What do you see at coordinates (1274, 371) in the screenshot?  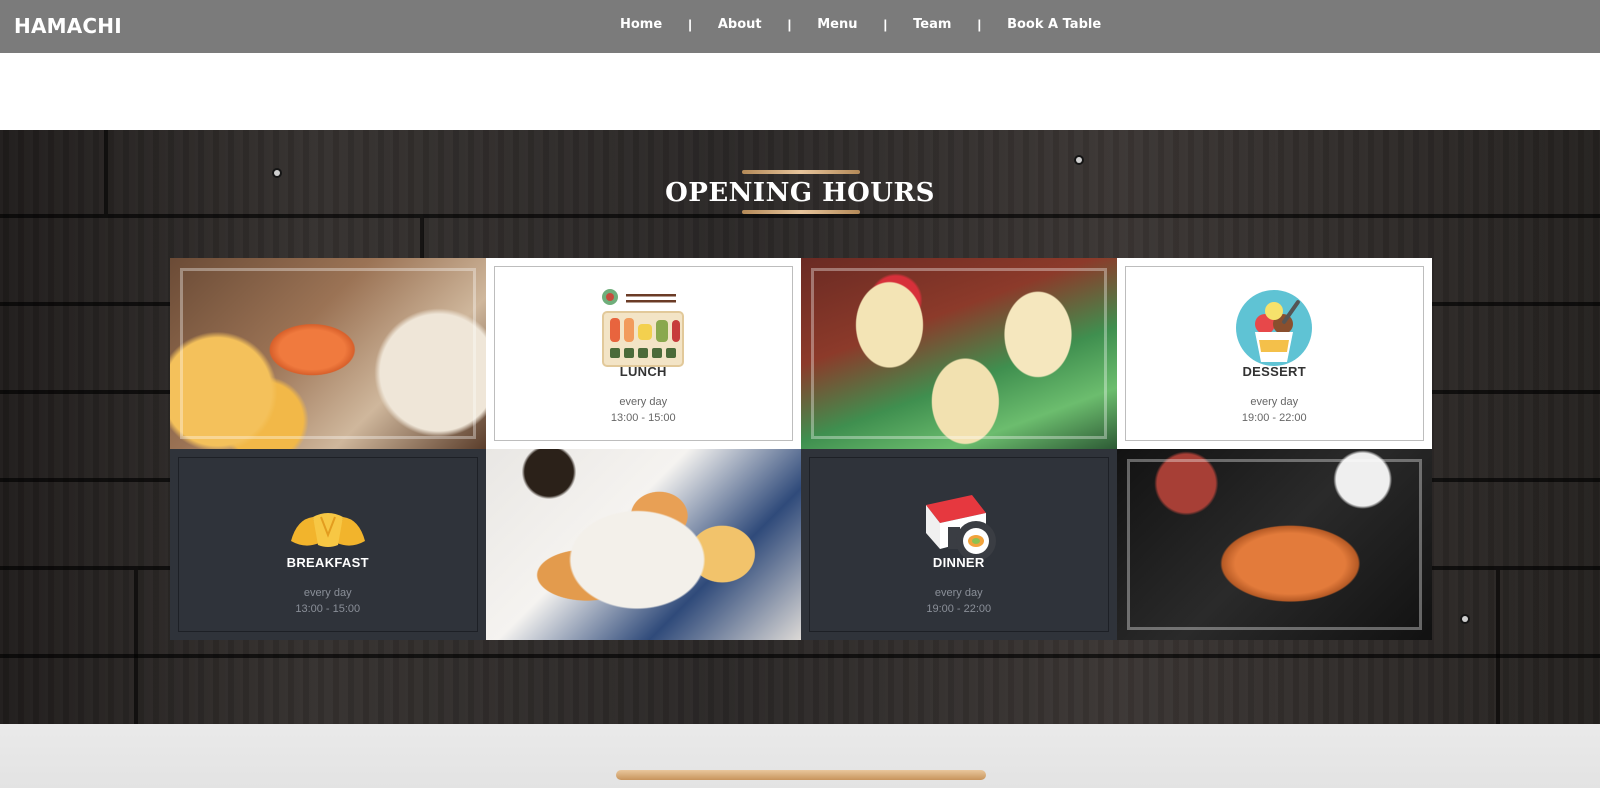 I see `card-title: DESSERT` at bounding box center [1274, 371].